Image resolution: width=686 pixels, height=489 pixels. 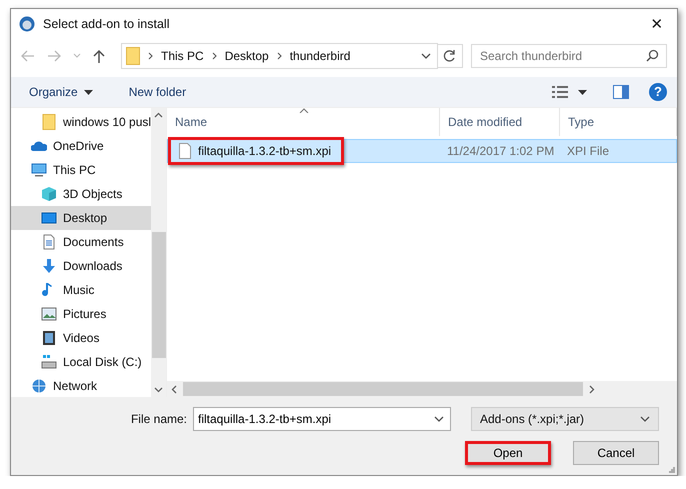 What do you see at coordinates (99, 56) in the screenshot?
I see `up-arrow-icon` at bounding box center [99, 56].